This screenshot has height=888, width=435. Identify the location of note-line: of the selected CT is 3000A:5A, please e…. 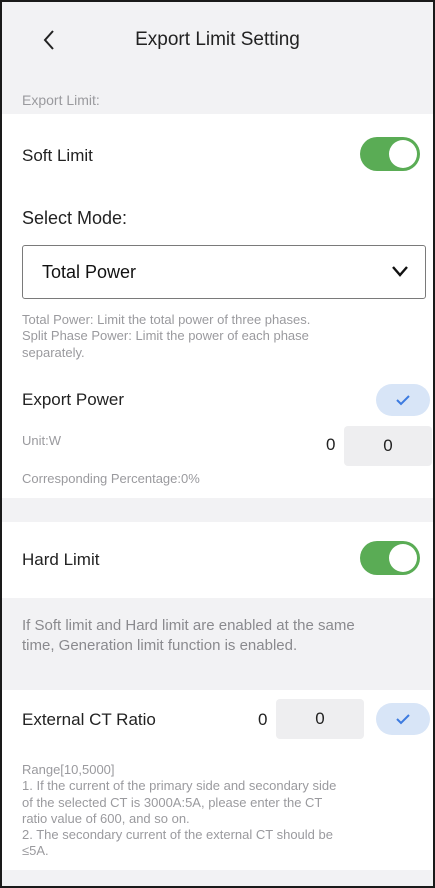
(172, 802).